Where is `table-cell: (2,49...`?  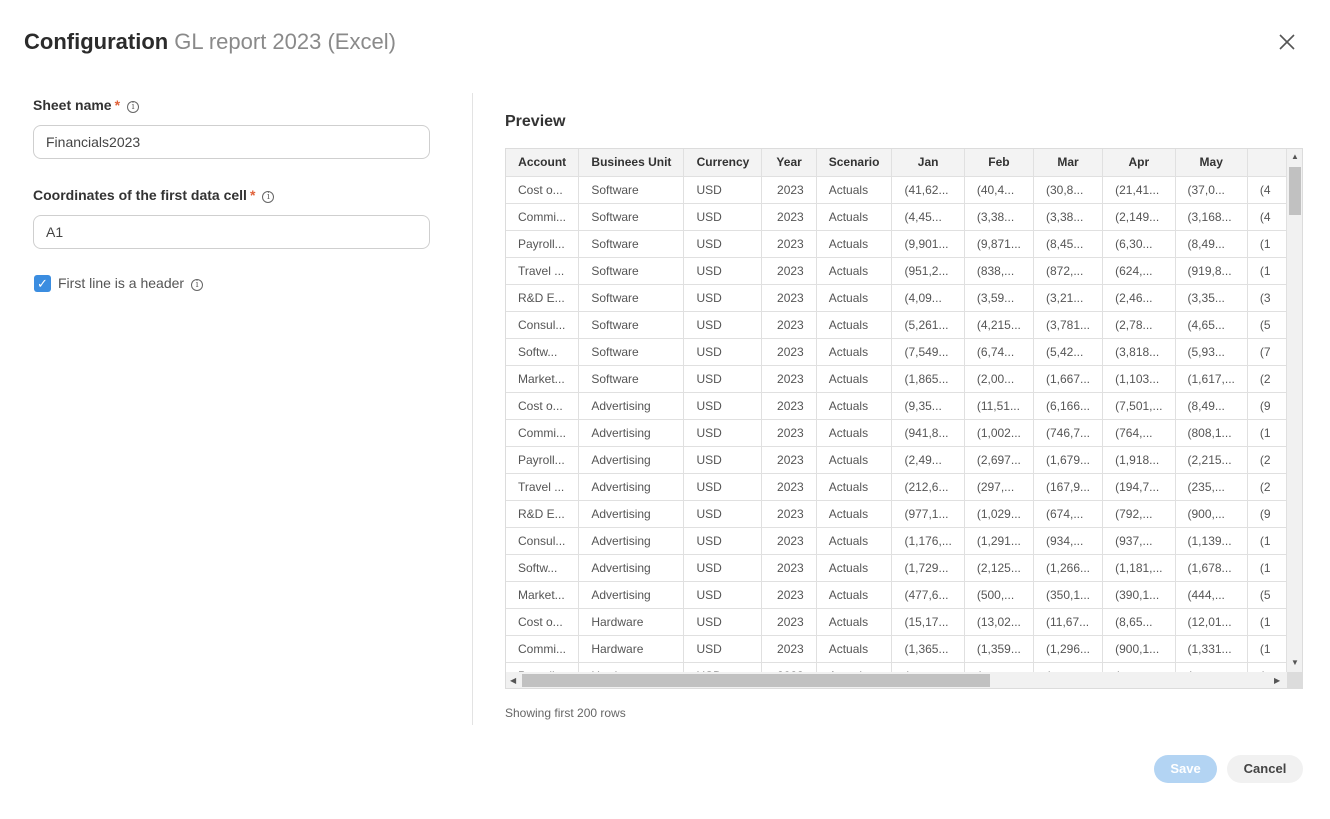 table-cell: (2,49... is located at coordinates (928, 460).